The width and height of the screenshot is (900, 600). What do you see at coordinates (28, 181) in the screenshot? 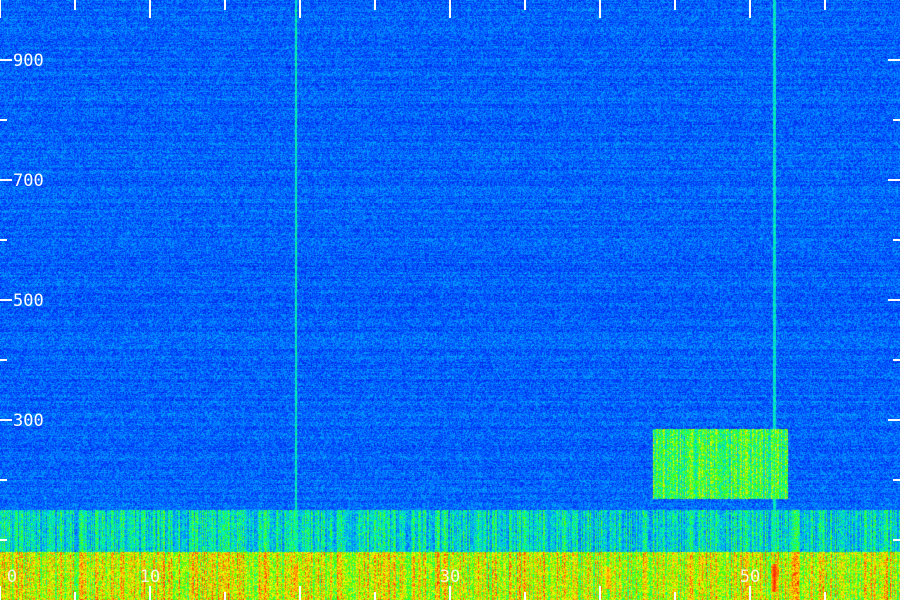
I see `y-tick-label: 700` at bounding box center [28, 181].